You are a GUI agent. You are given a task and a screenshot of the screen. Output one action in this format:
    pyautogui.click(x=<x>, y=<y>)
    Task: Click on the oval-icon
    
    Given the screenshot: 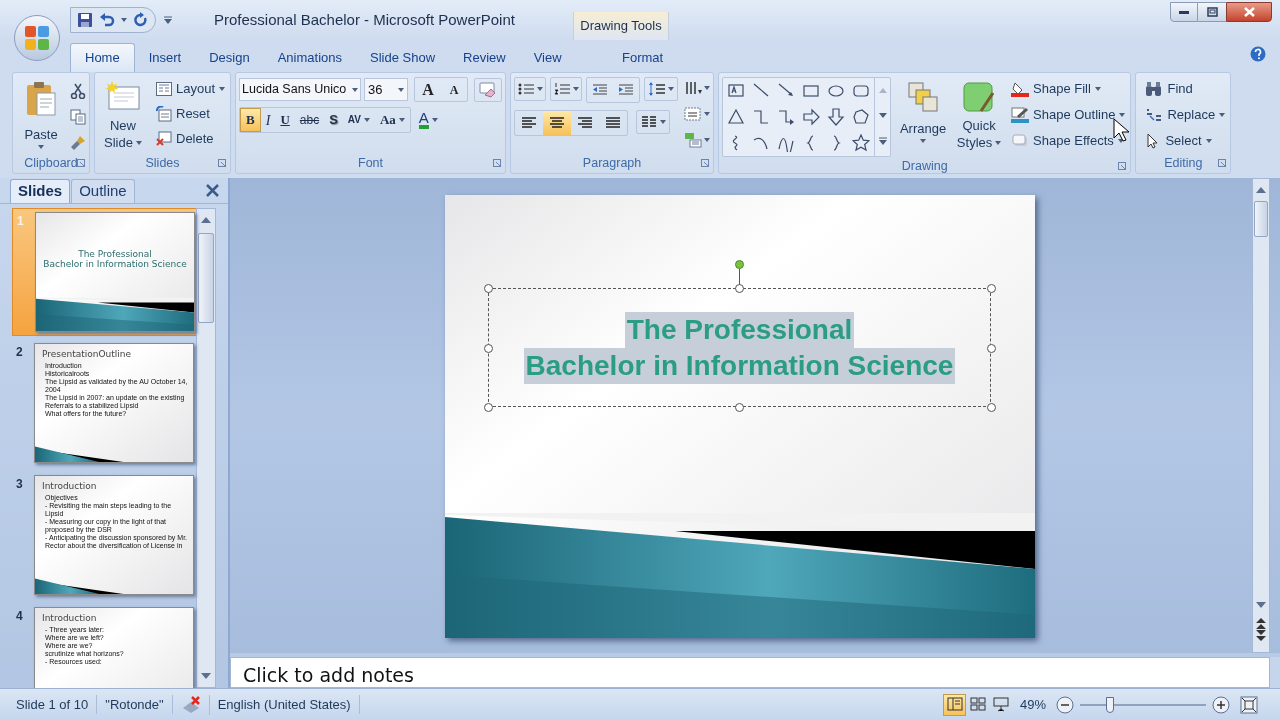 What is the action you would take?
    pyautogui.click(x=836, y=91)
    